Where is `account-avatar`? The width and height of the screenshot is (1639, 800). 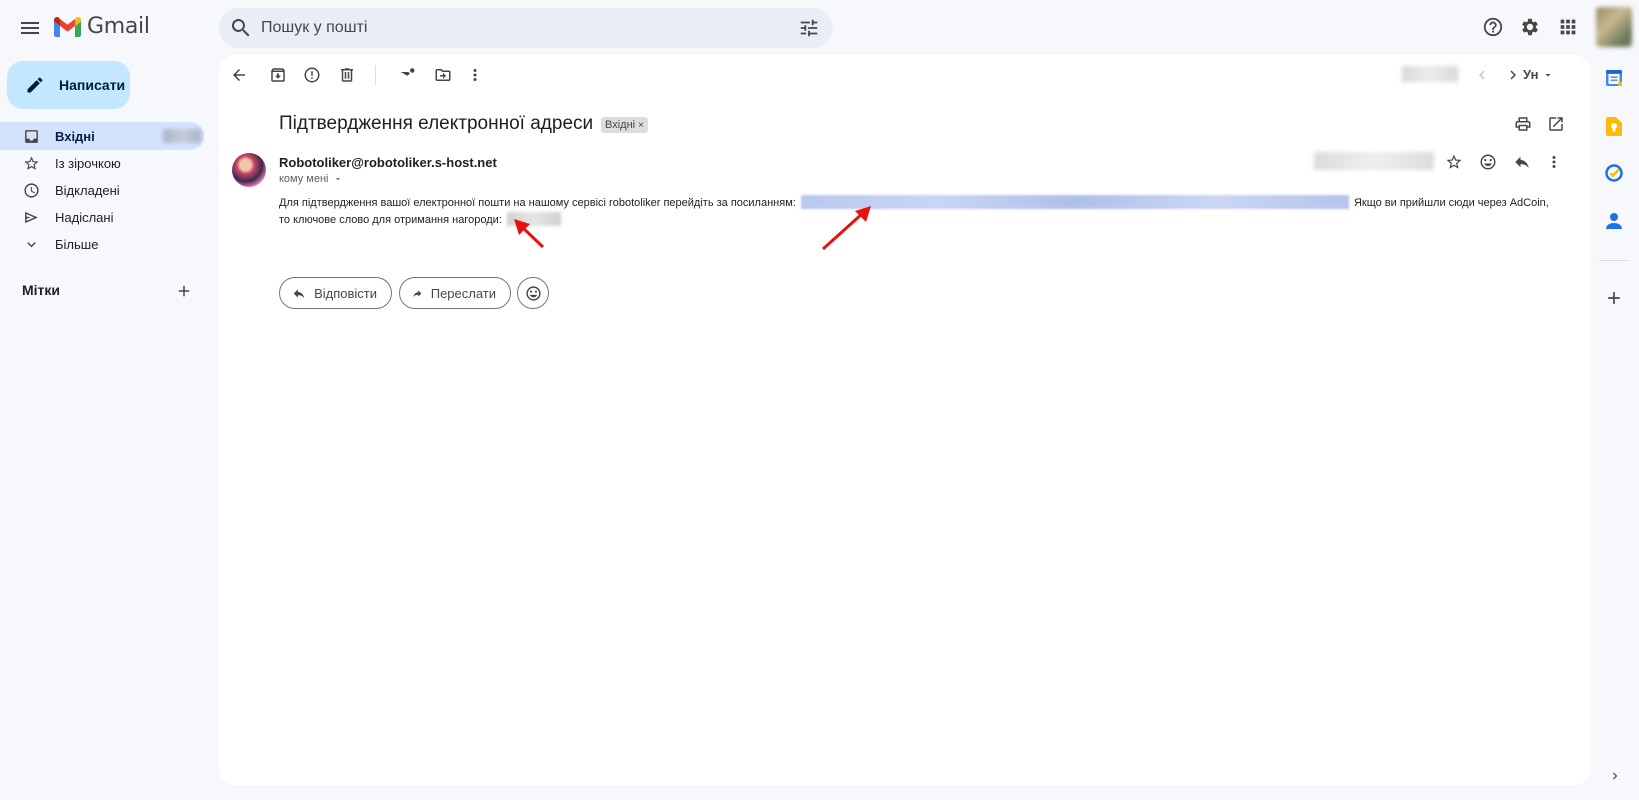 account-avatar is located at coordinates (1614, 27).